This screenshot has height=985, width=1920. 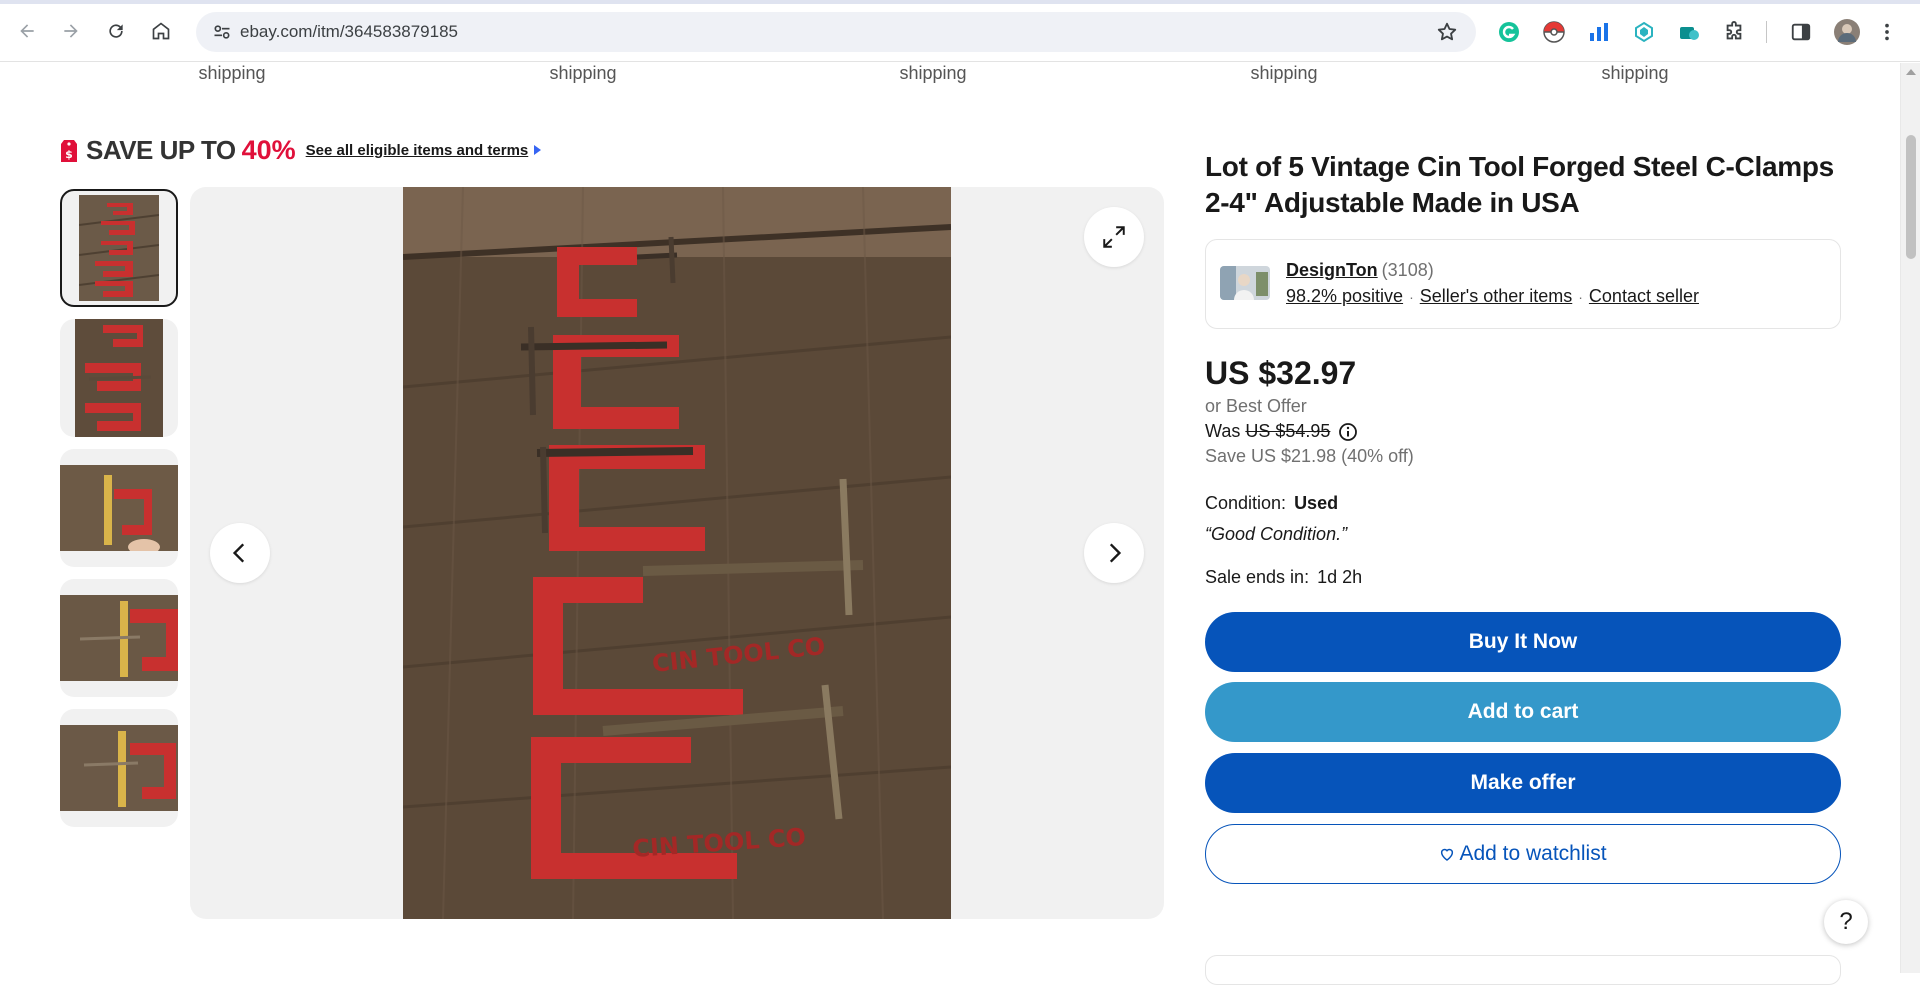 What do you see at coordinates (1276, 534) in the screenshot?
I see `condition-description: “Good Condition.”` at bounding box center [1276, 534].